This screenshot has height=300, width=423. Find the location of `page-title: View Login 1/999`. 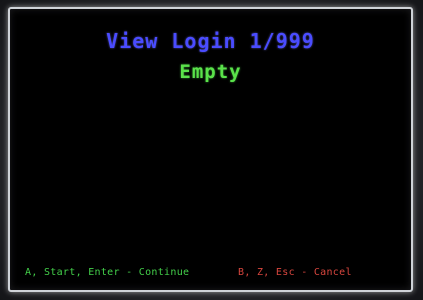

page-title: View Login 1/999 is located at coordinates (210, 41).